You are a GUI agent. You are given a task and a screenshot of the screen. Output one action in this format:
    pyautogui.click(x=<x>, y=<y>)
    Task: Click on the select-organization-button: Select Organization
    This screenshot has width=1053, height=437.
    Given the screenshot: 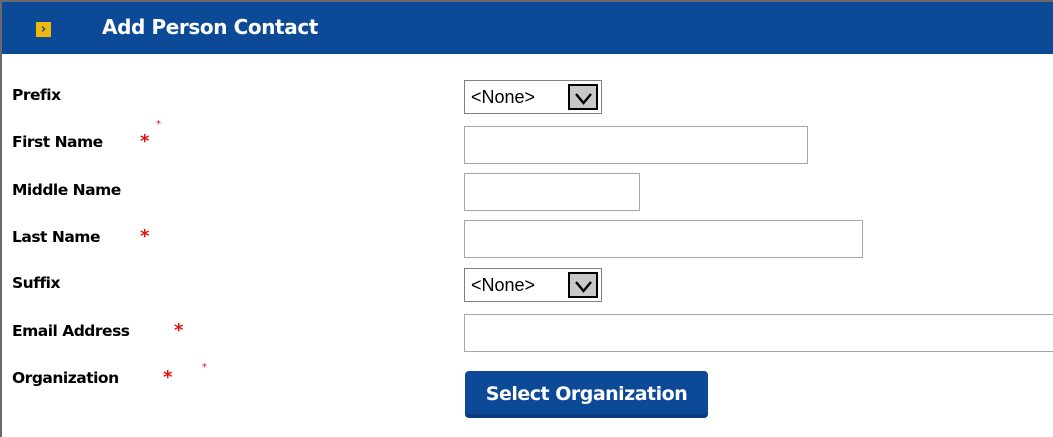 What is the action you would take?
    pyautogui.click(x=586, y=394)
    